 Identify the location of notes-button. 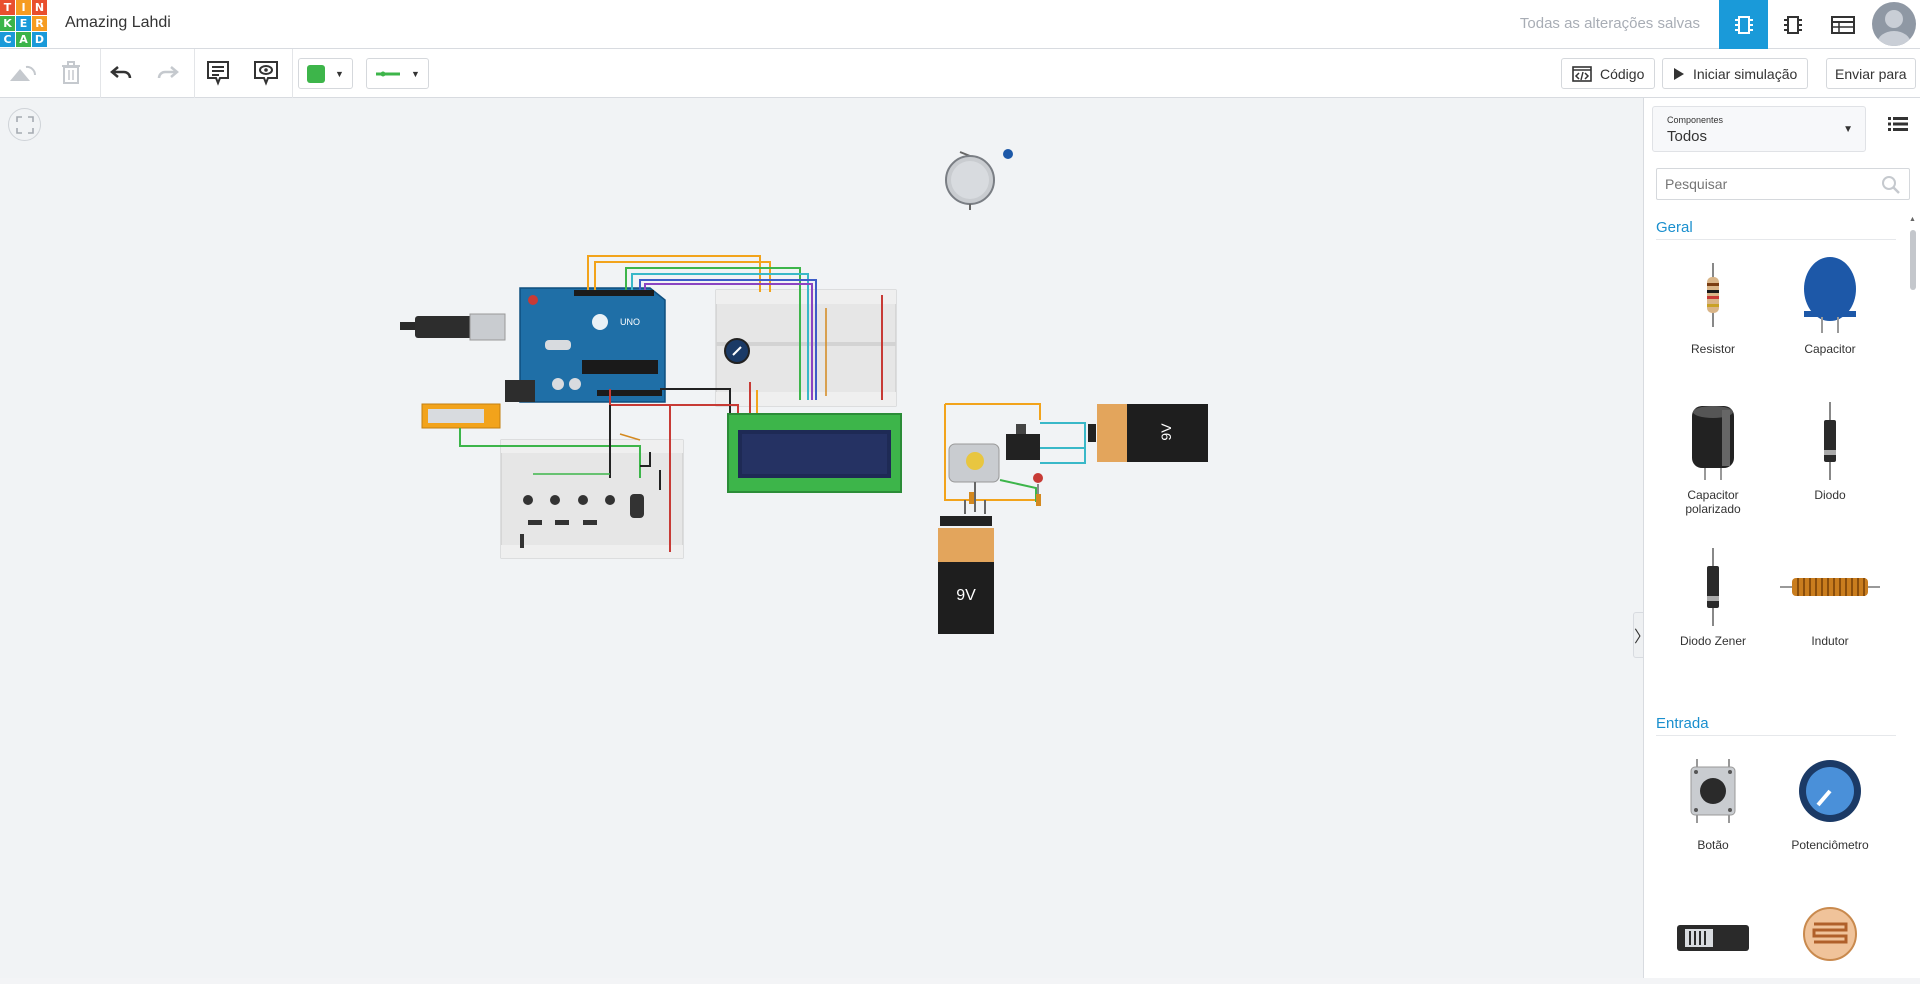
(218, 73).